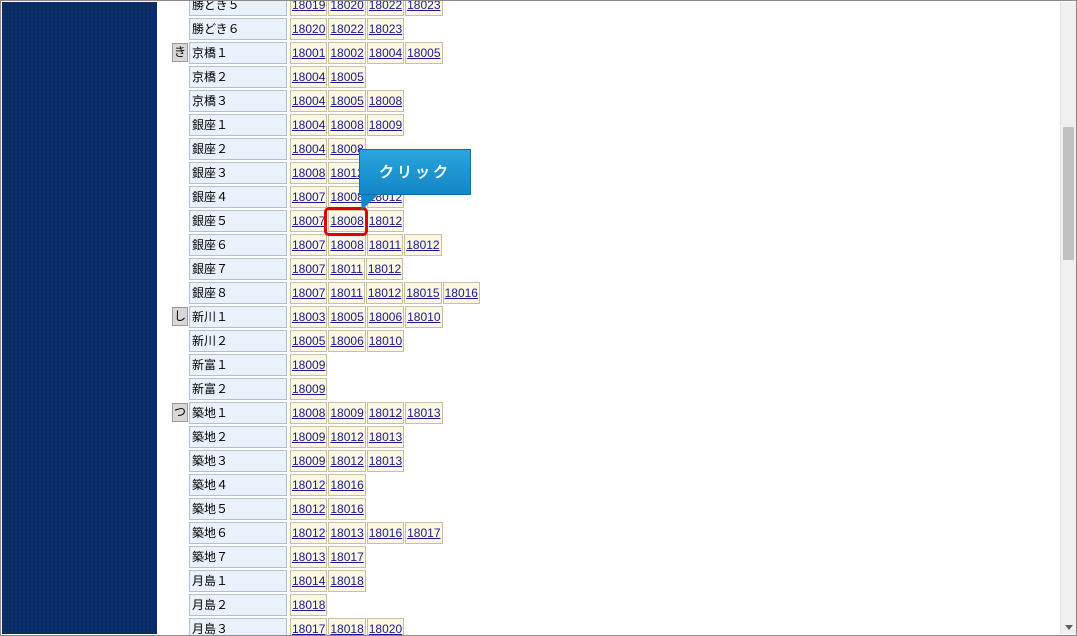  I want to click on code-link-group: 18019 18020 18022 18023, so click(366, 8).